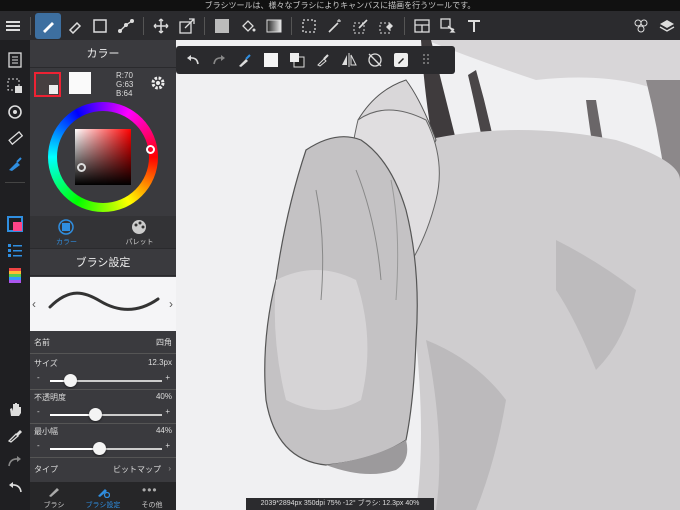  I want to click on brush-settings-icon, so click(104, 493).